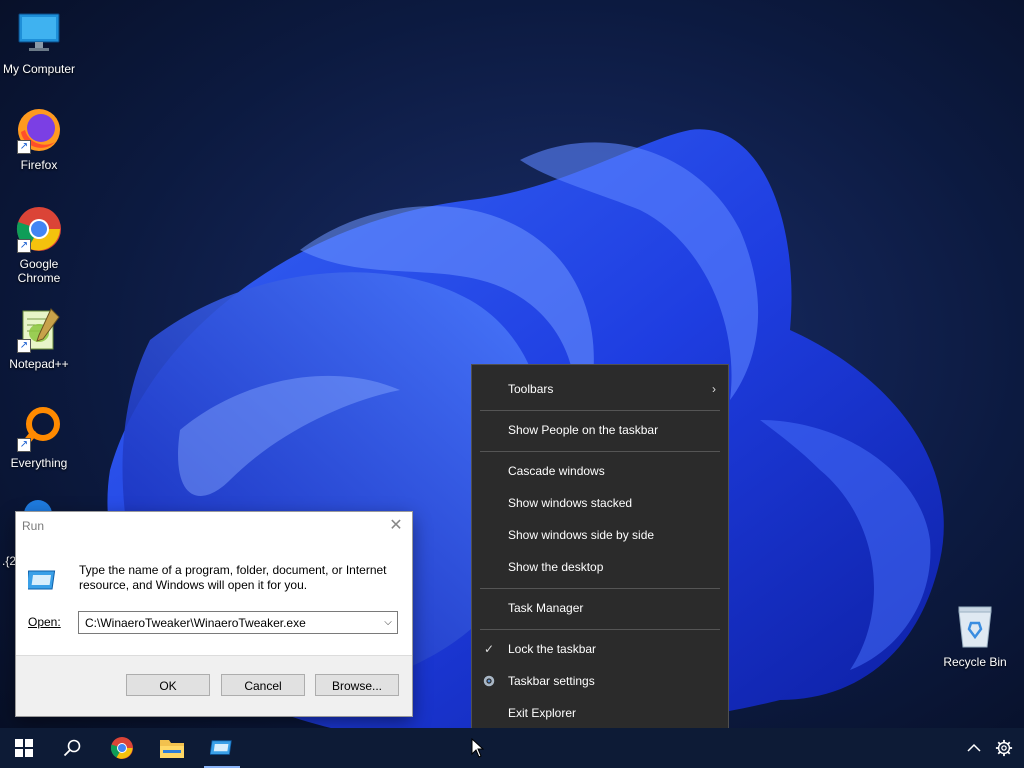 The image size is (1024, 768). I want to click on menu-item-toolbars: Toolbars ›, so click(600, 389).